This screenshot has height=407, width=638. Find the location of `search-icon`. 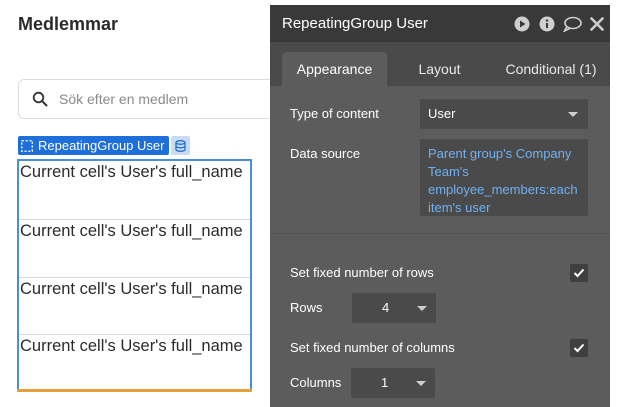

search-icon is located at coordinates (40, 99).